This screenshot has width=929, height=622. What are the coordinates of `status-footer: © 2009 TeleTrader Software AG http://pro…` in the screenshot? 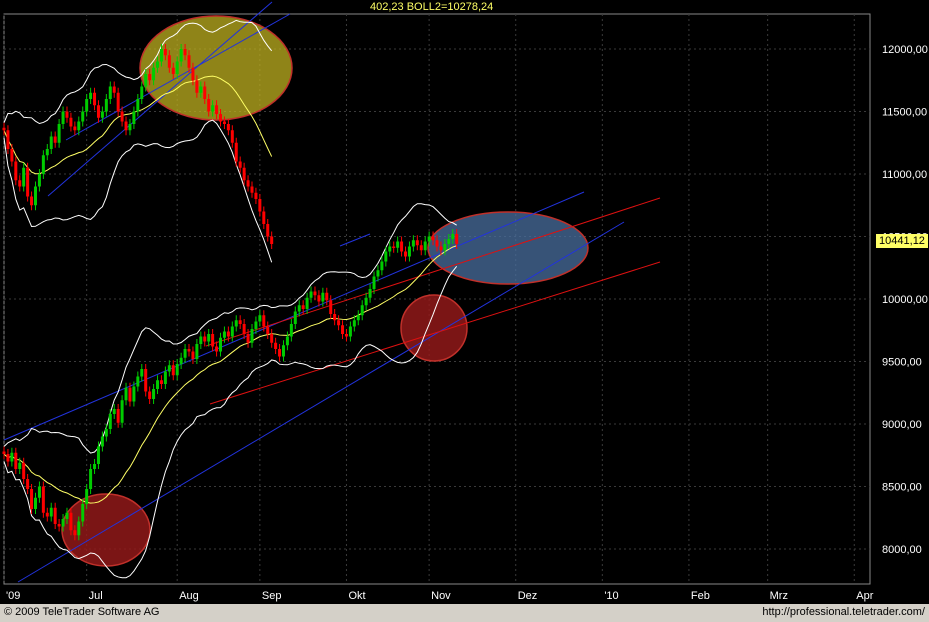 It's located at (464, 613).